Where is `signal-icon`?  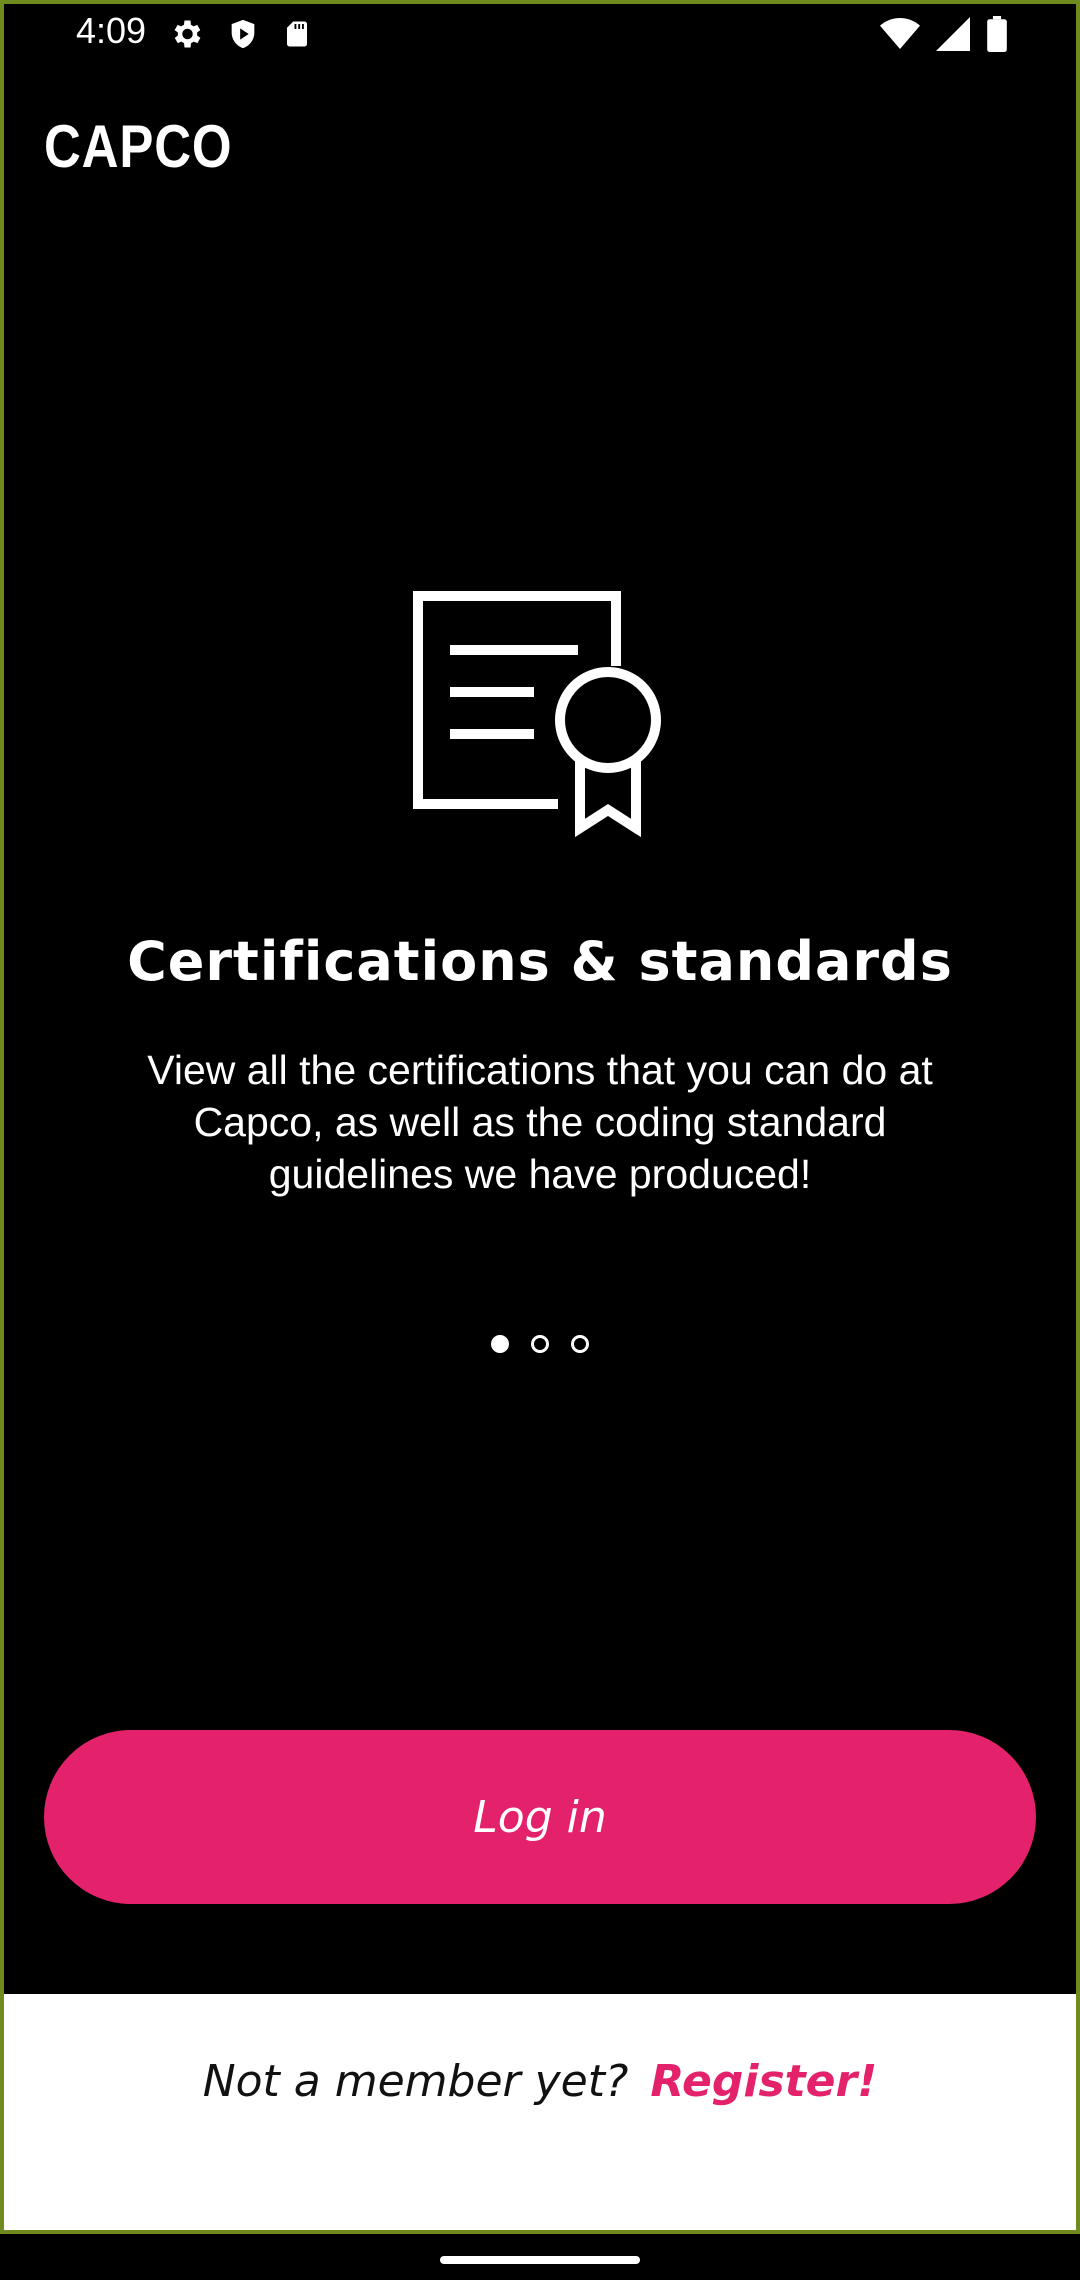 signal-icon is located at coordinates (953, 34).